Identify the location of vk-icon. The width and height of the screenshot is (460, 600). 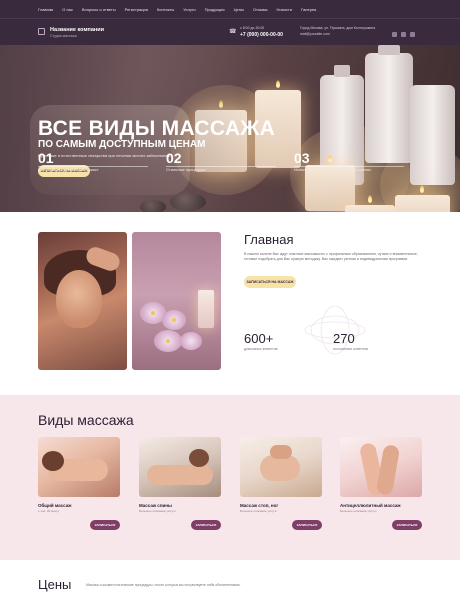
(394, 34).